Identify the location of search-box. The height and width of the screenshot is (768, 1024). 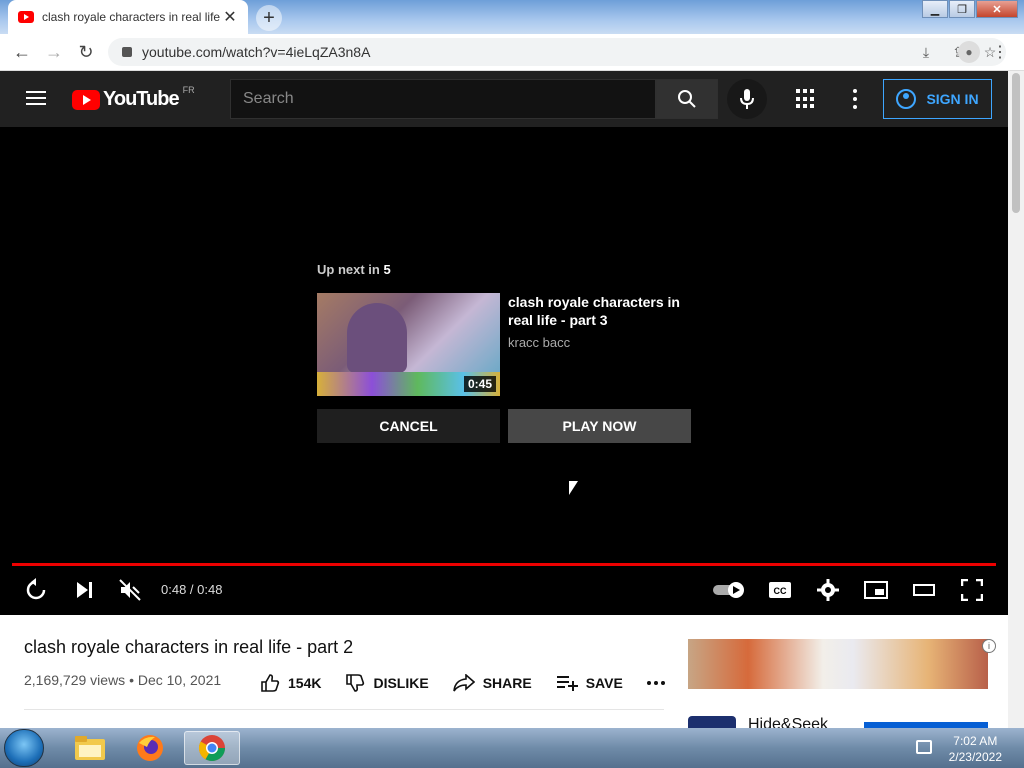
(443, 99).